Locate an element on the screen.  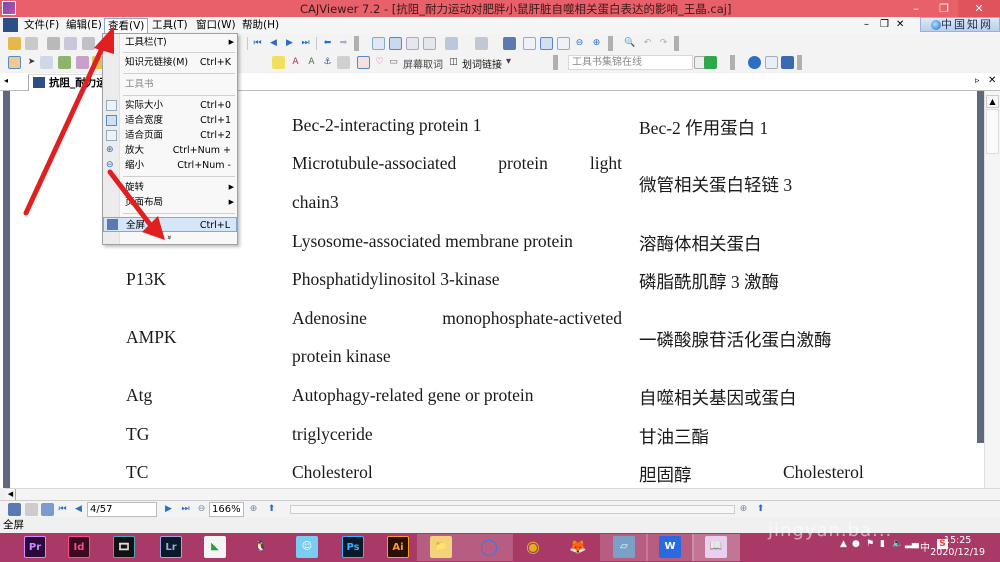
highlight-icon is located at coordinates (278, 62).